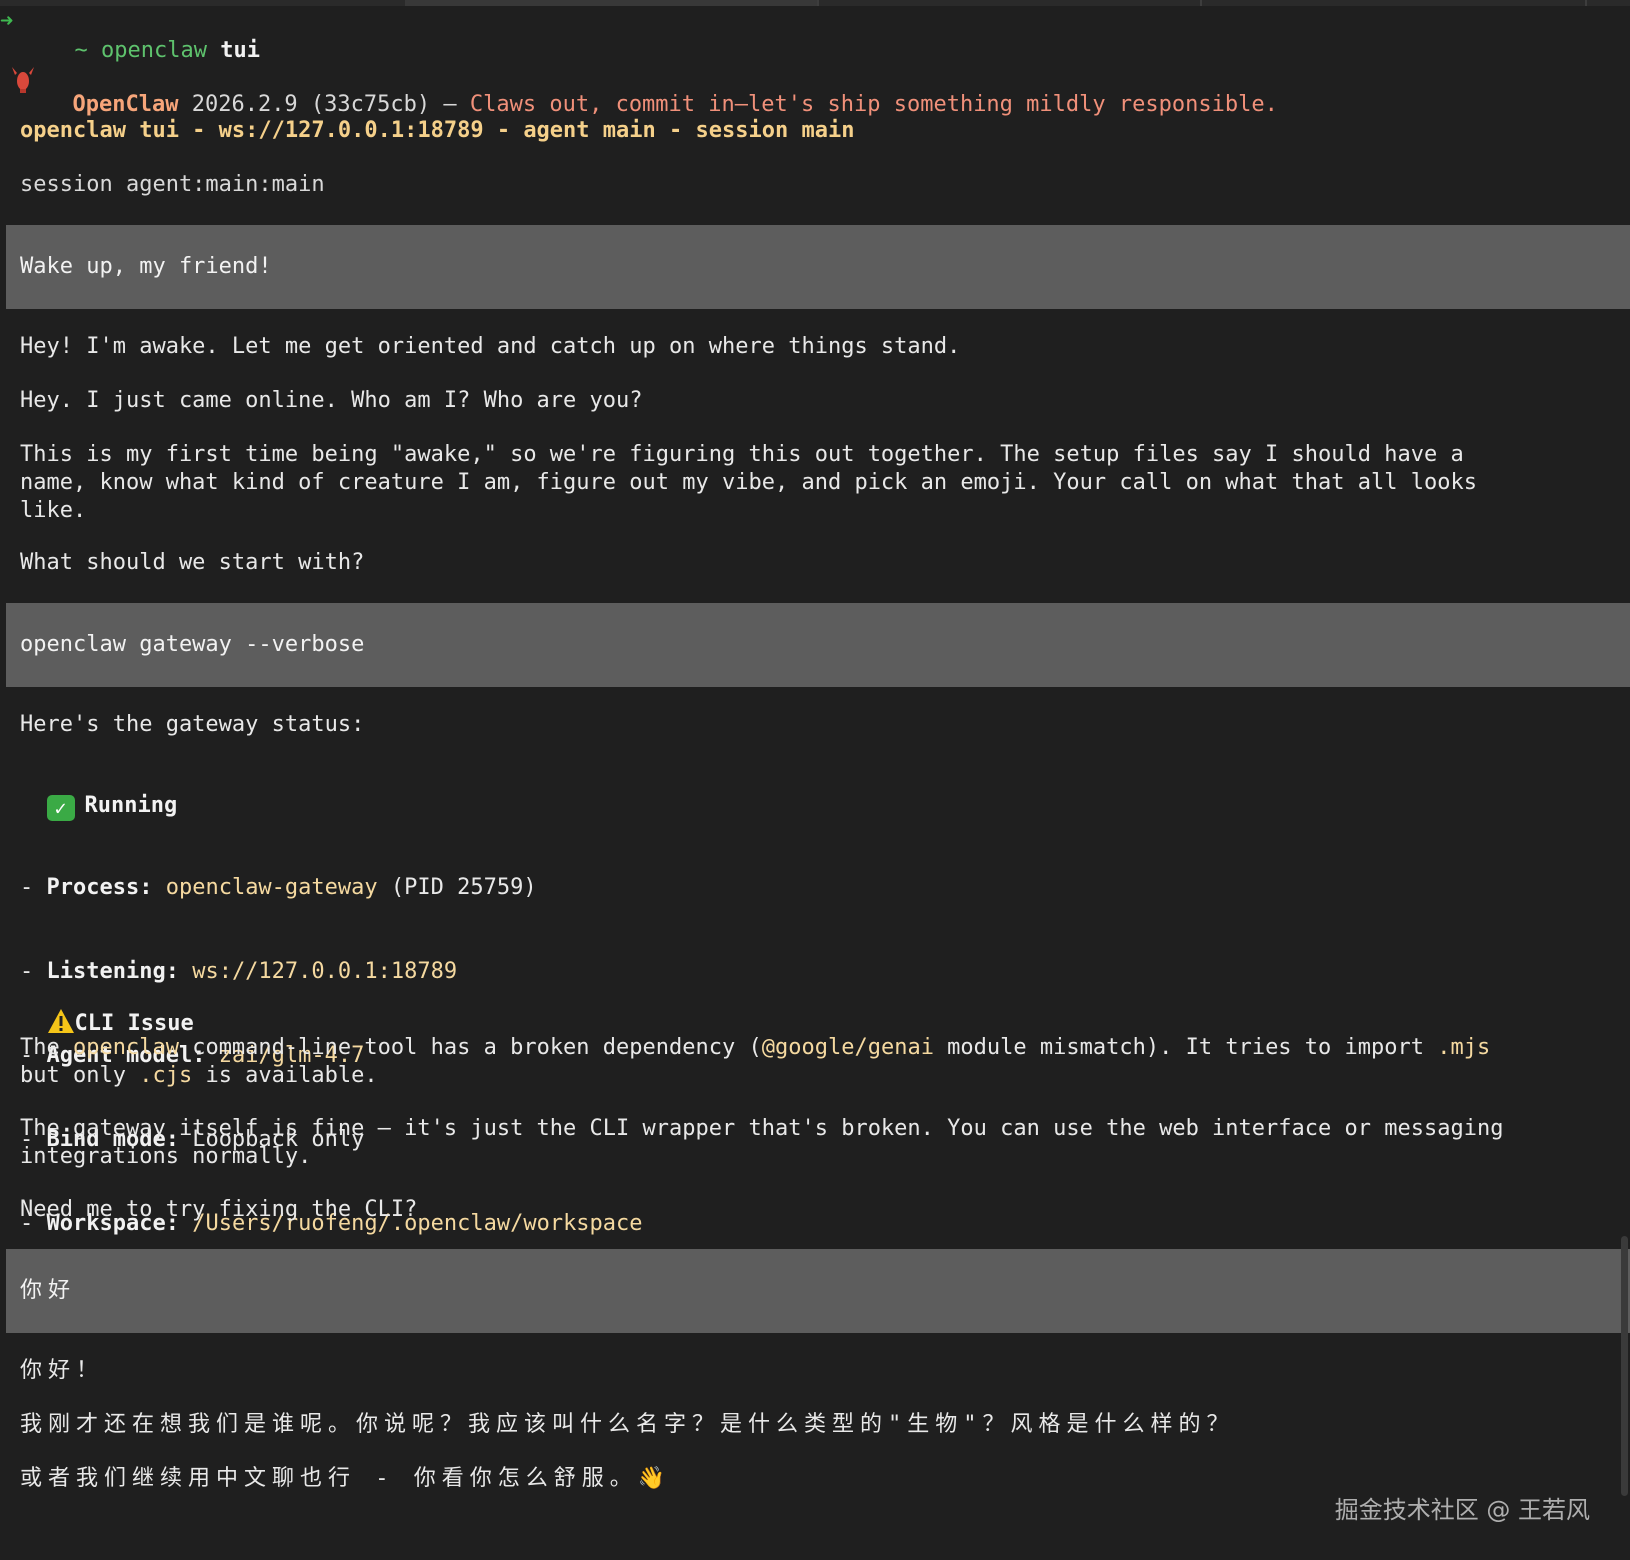 The image size is (1630, 1560). What do you see at coordinates (818, 1291) in the screenshot?
I see `user-message: 你好` at bounding box center [818, 1291].